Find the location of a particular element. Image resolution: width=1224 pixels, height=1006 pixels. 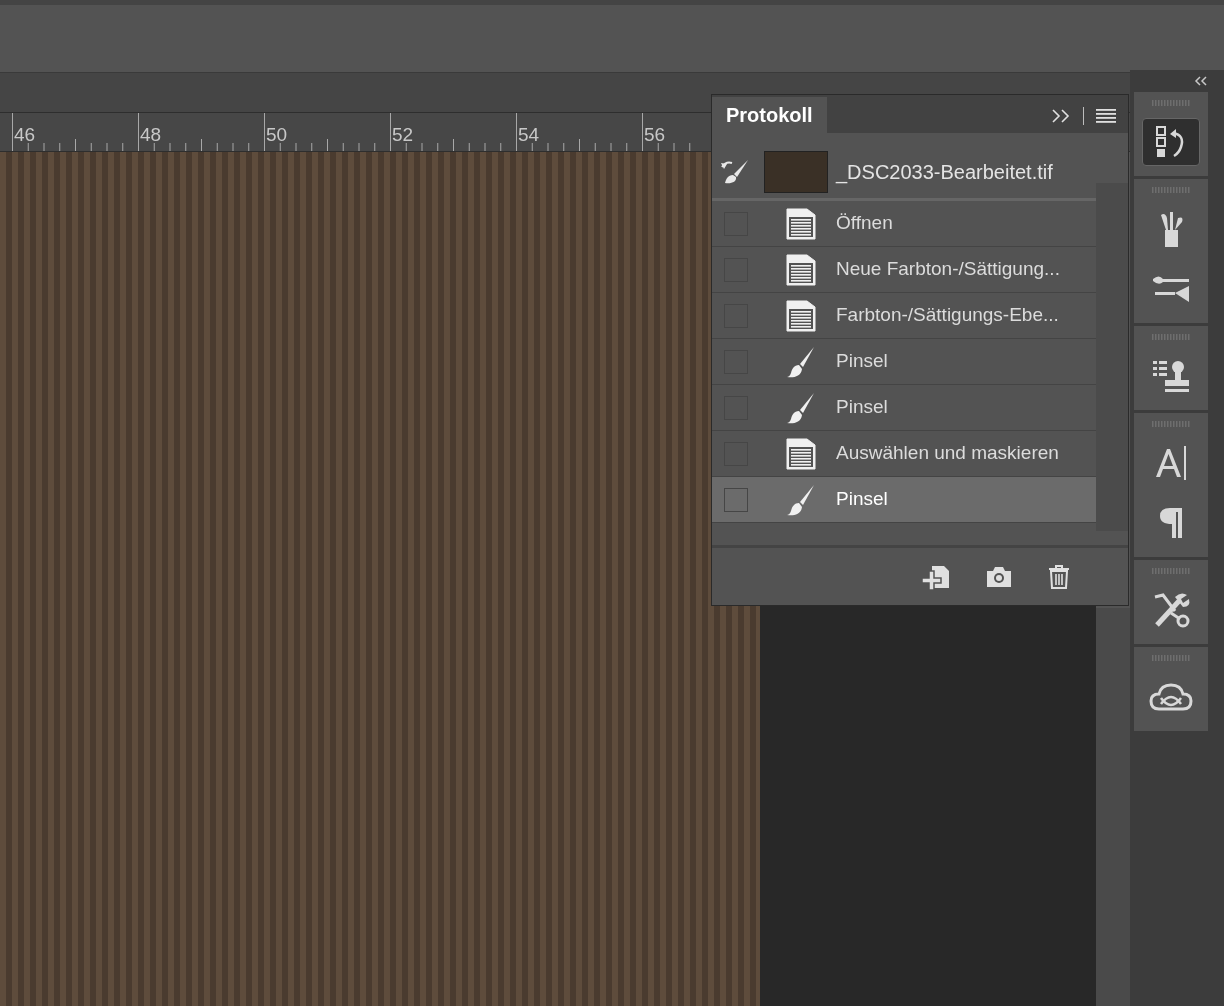

snapshot-thumbnail is located at coordinates (796, 171).